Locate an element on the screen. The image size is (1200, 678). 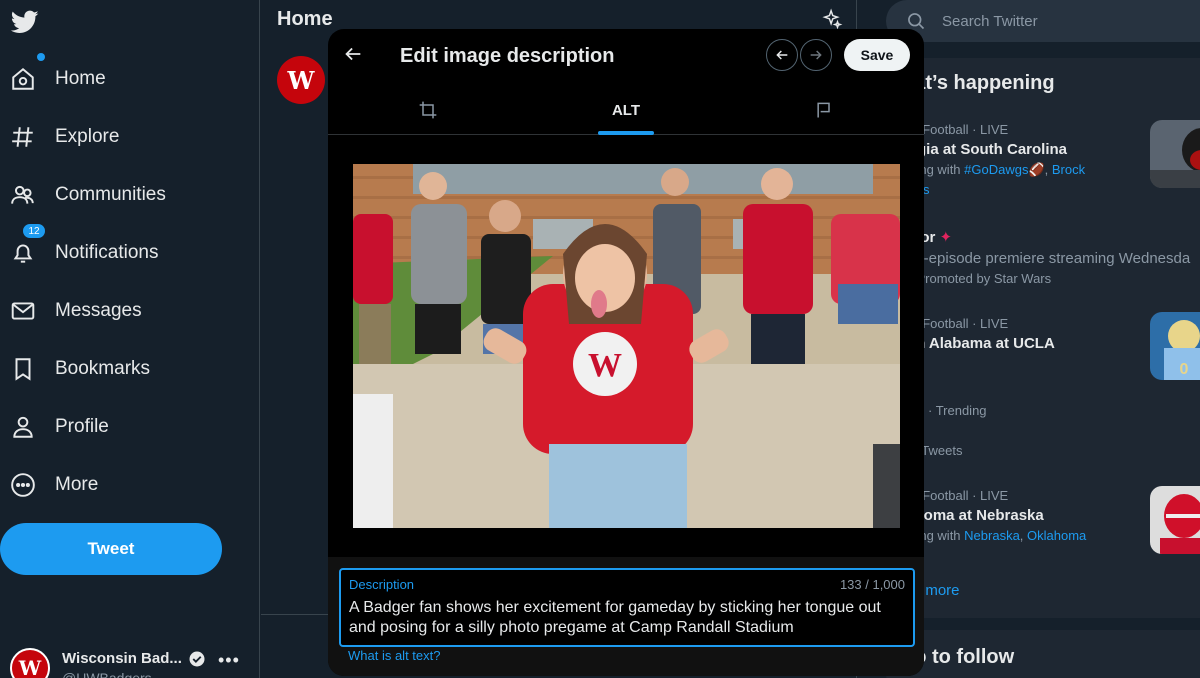
person-icon is located at coordinates (23, 427).